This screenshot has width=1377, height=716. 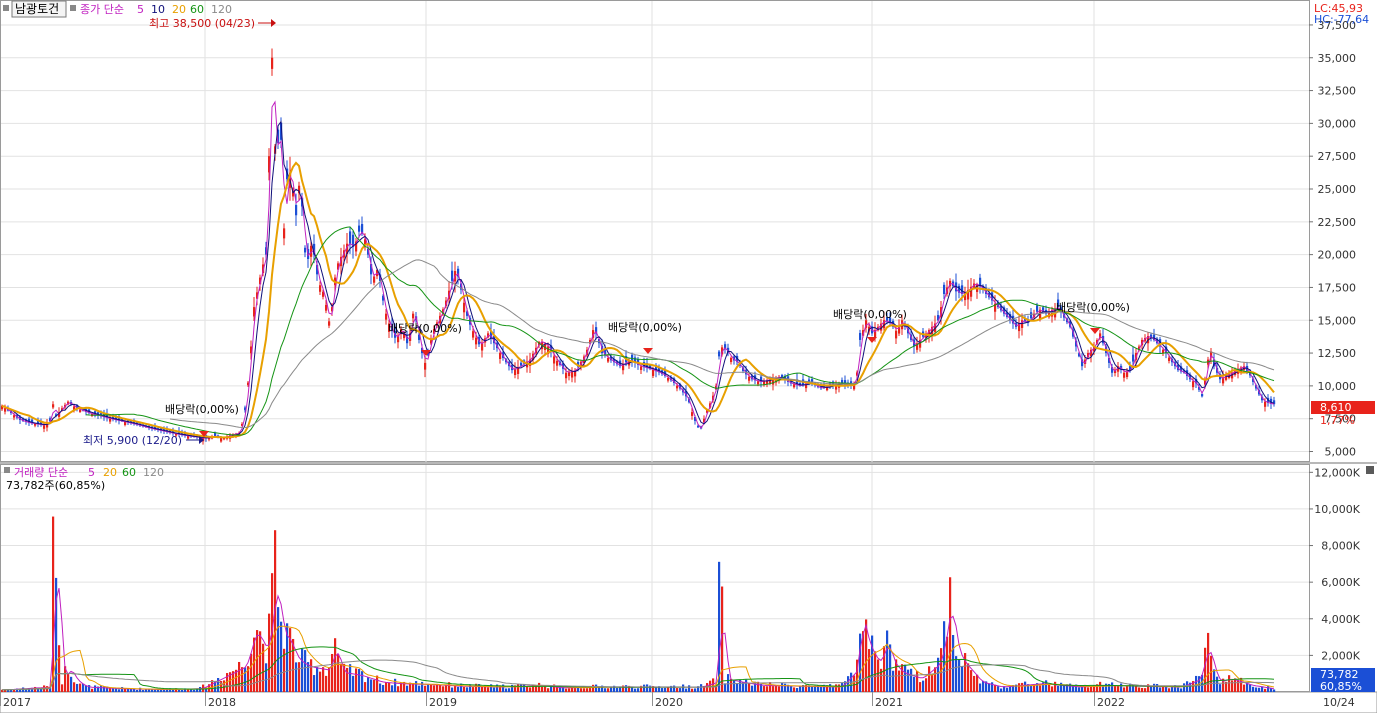 I want to click on volume-tick-label: 6,000K, so click(x=1340, y=582).